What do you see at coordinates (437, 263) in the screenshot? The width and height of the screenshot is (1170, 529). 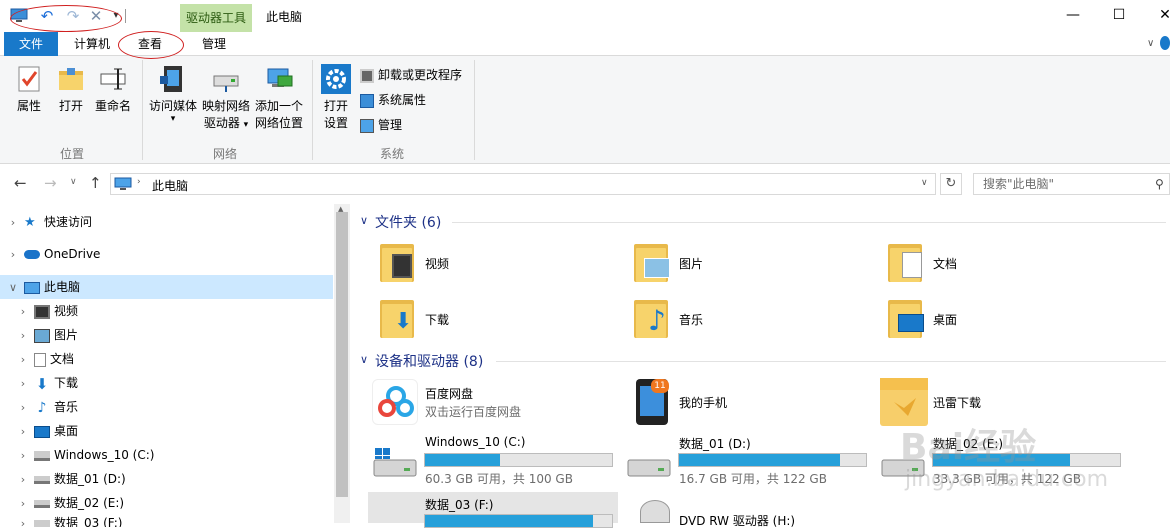 I see `folder-label-videos: 视频` at bounding box center [437, 263].